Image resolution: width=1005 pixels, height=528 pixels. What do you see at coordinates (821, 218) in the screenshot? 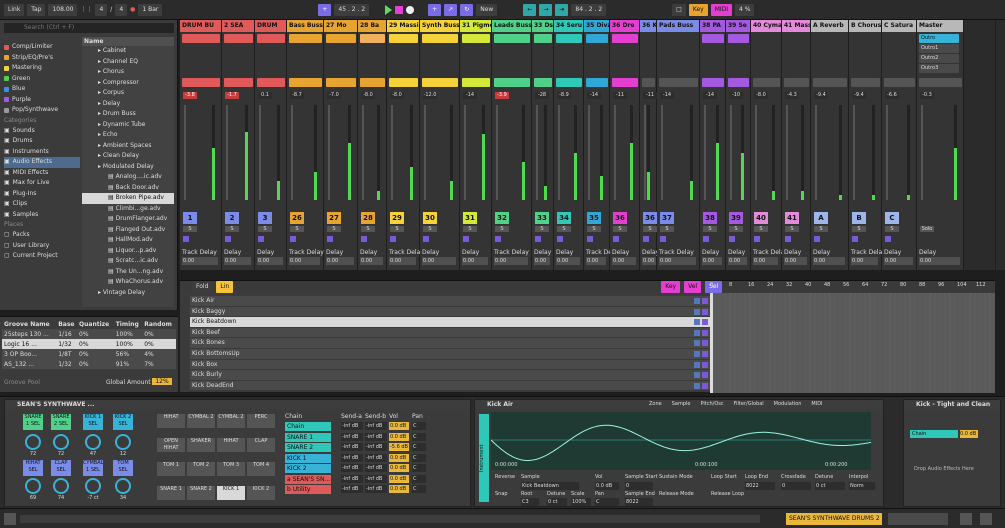
I see `track-number: A` at bounding box center [821, 218].